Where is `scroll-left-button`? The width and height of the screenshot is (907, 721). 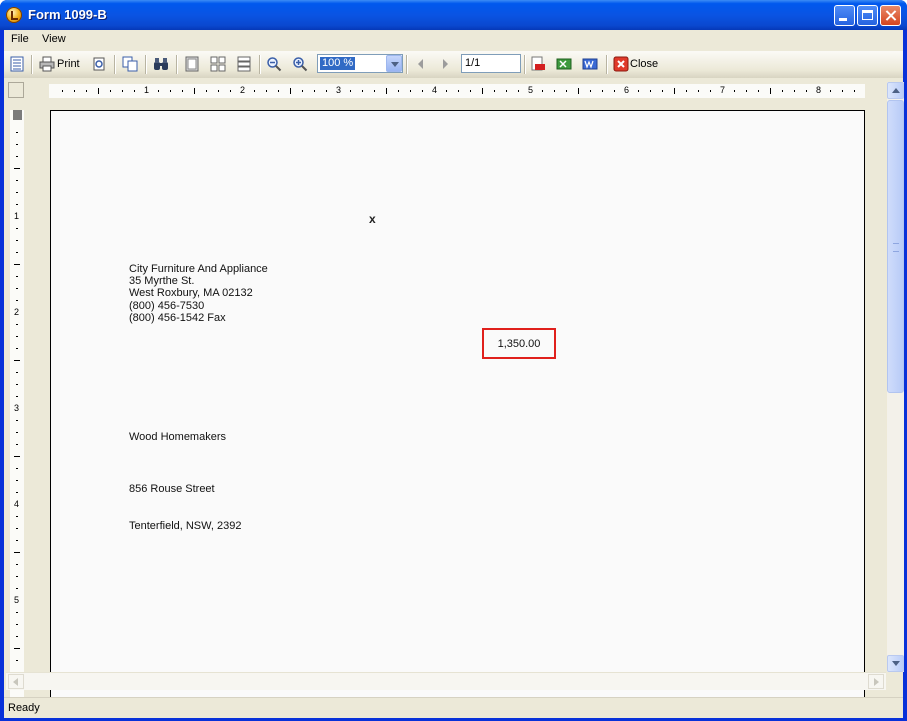
scroll-left-button is located at coordinates (16, 681).